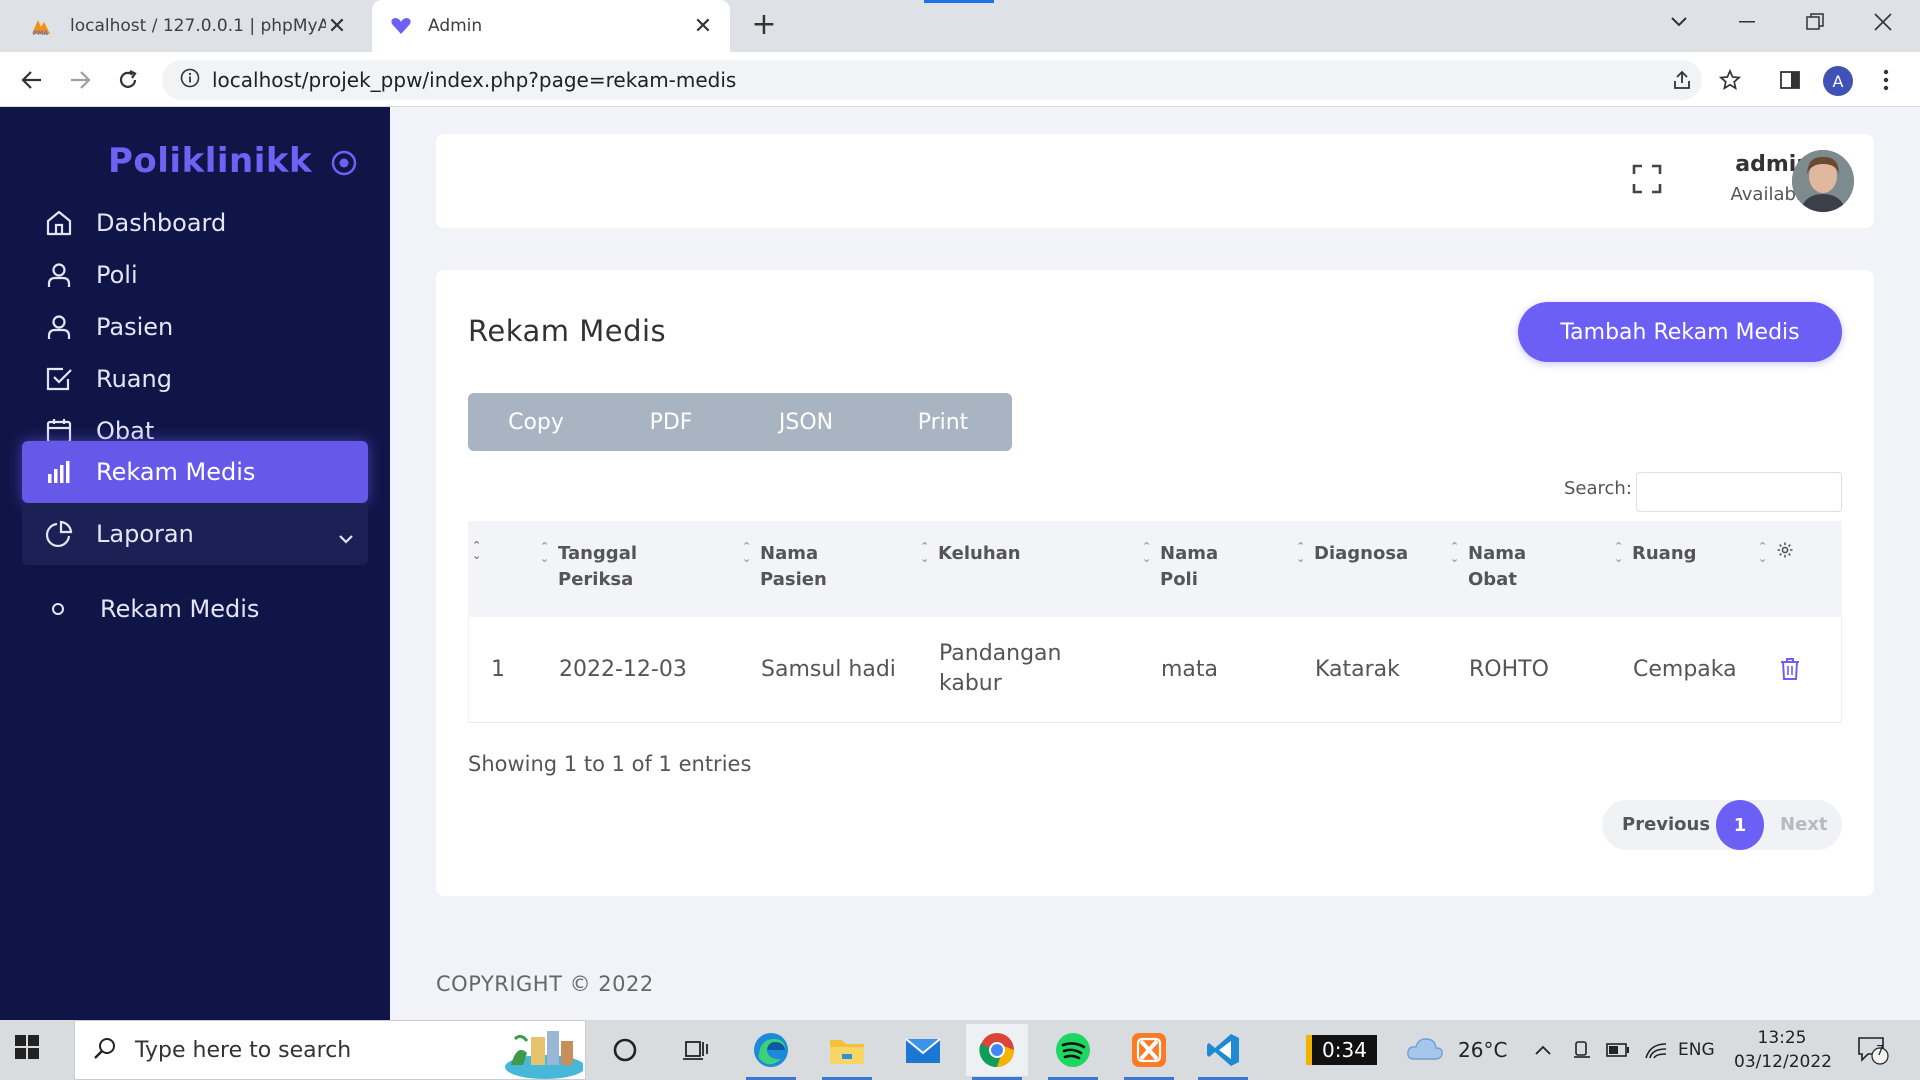 The width and height of the screenshot is (1920, 1080). Describe the element at coordinates (1649, 181) in the screenshot. I see `fullscreen-icon` at that location.